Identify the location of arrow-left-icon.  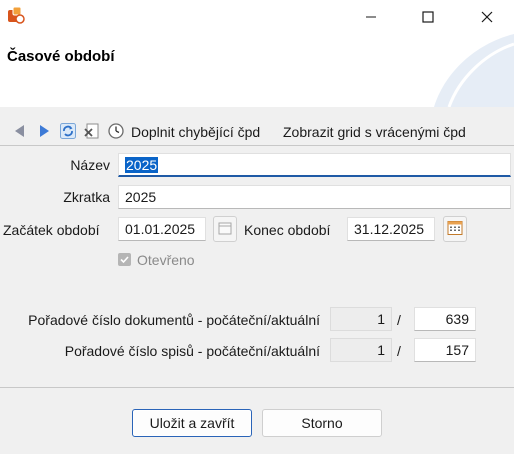
(20, 131).